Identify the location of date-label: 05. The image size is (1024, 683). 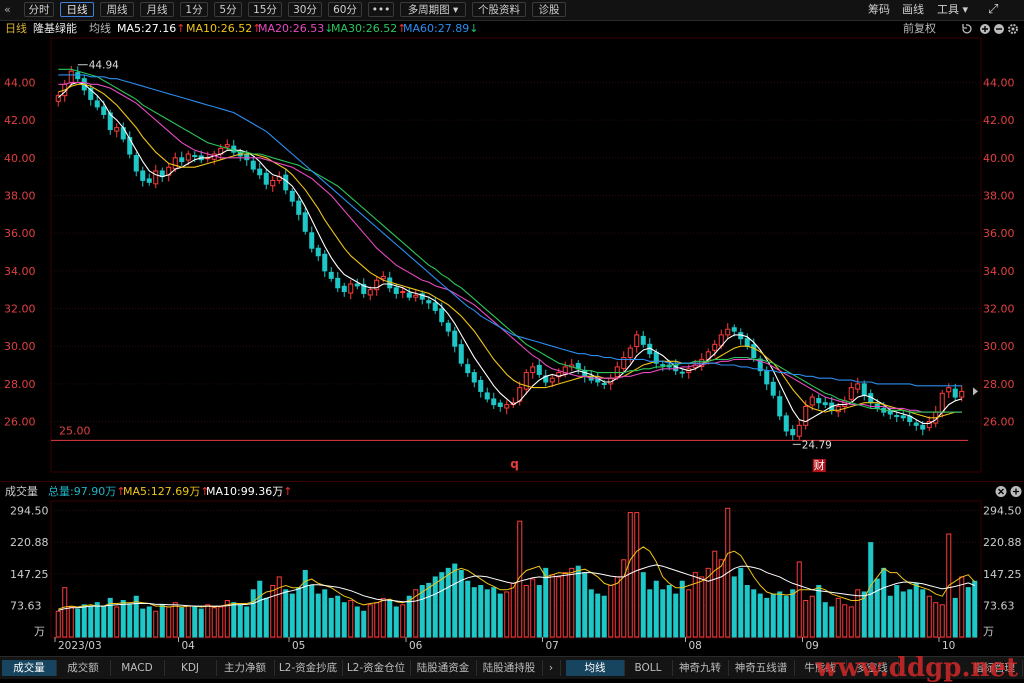
(298, 646).